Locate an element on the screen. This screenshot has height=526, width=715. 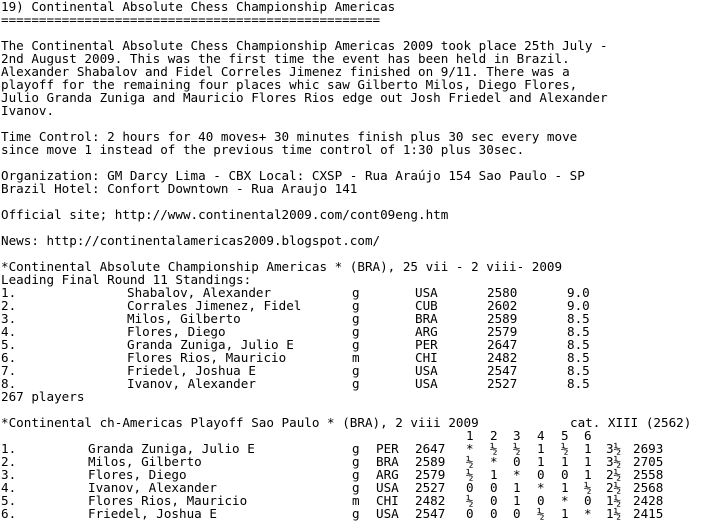
playoff-title-code: g is located at coordinates (356, 513).